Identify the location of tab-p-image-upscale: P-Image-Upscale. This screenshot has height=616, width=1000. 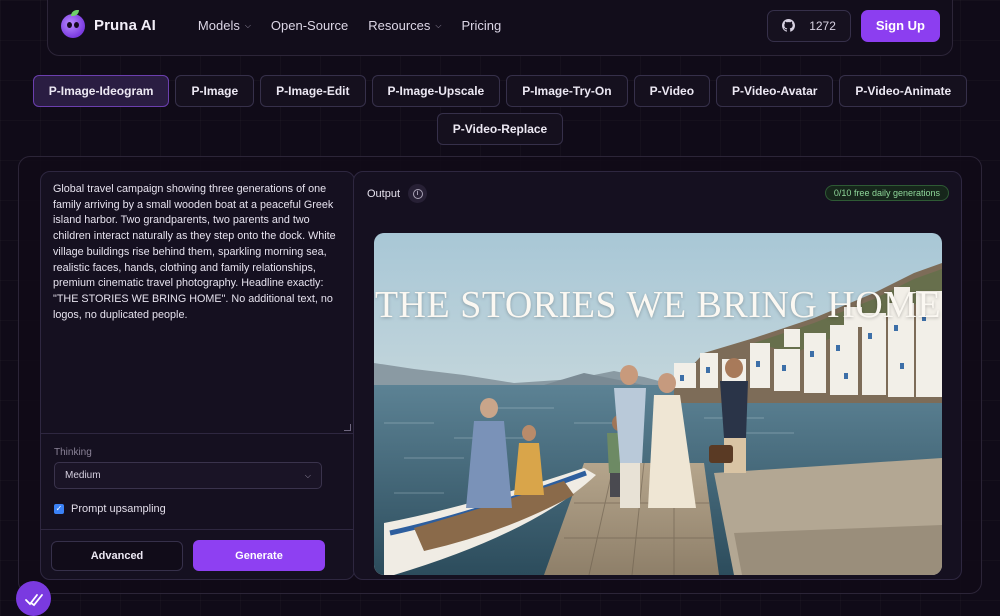
(436, 91).